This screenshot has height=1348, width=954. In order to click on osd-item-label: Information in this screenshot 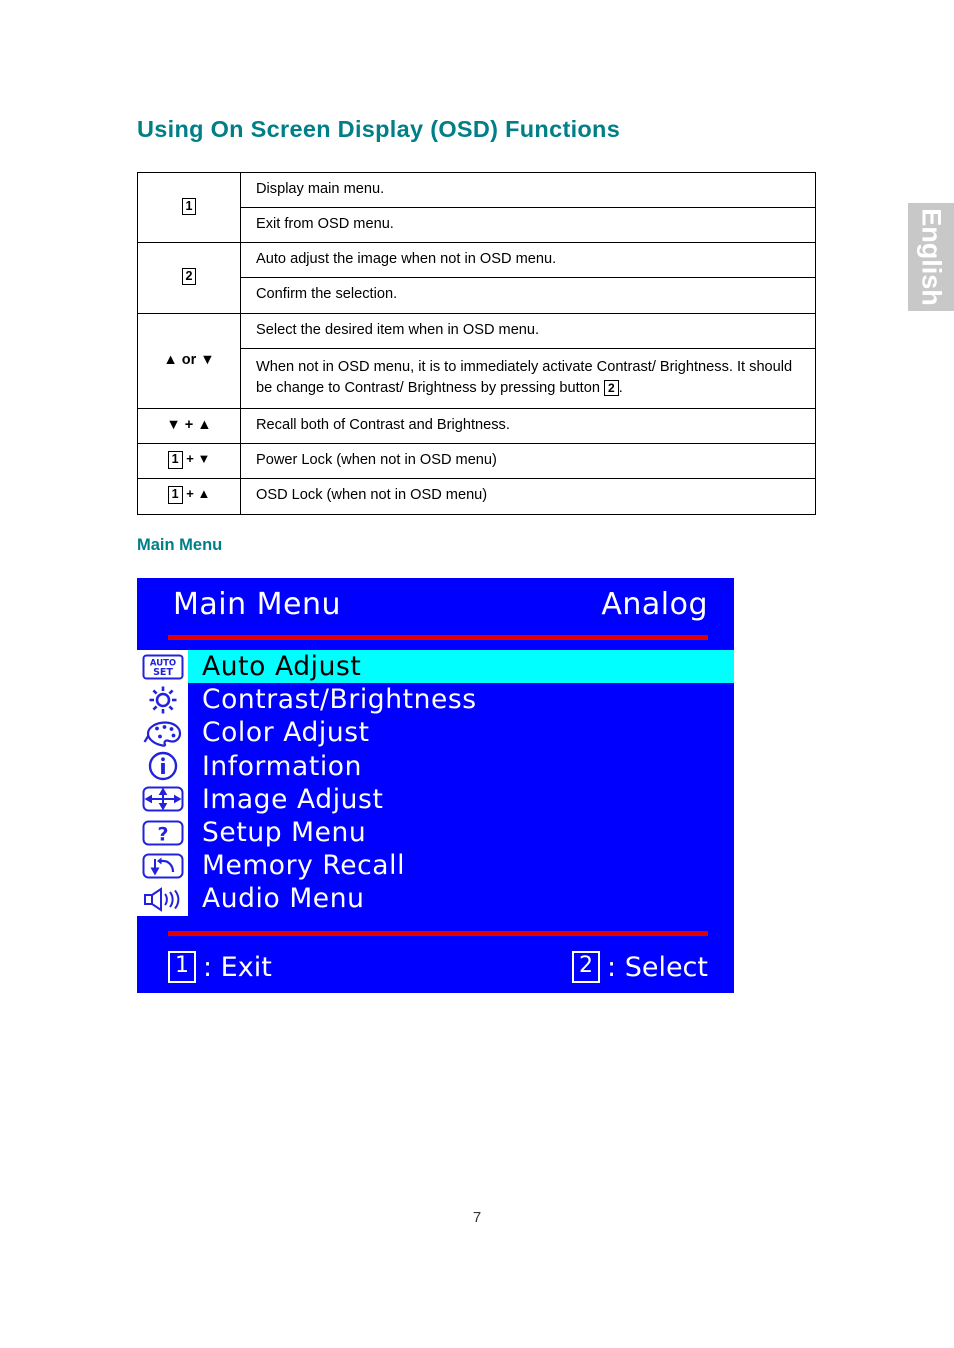, I will do `click(282, 766)`.